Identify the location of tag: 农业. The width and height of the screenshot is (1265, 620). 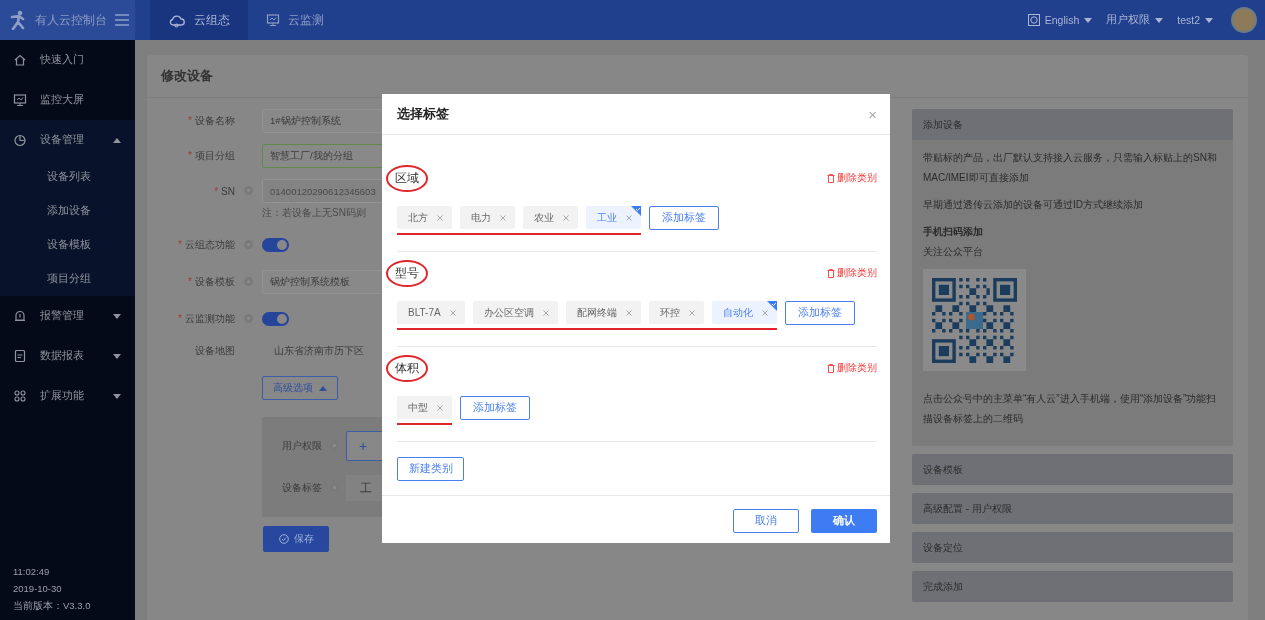
(550, 217).